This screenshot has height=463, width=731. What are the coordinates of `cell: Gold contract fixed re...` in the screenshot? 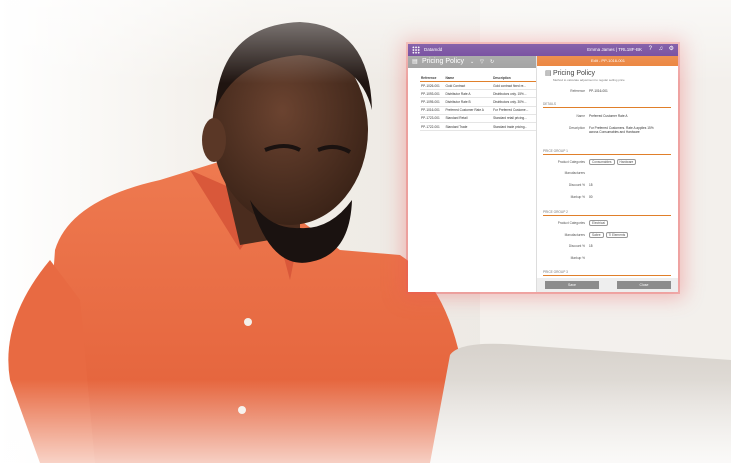 It's located at (514, 86).